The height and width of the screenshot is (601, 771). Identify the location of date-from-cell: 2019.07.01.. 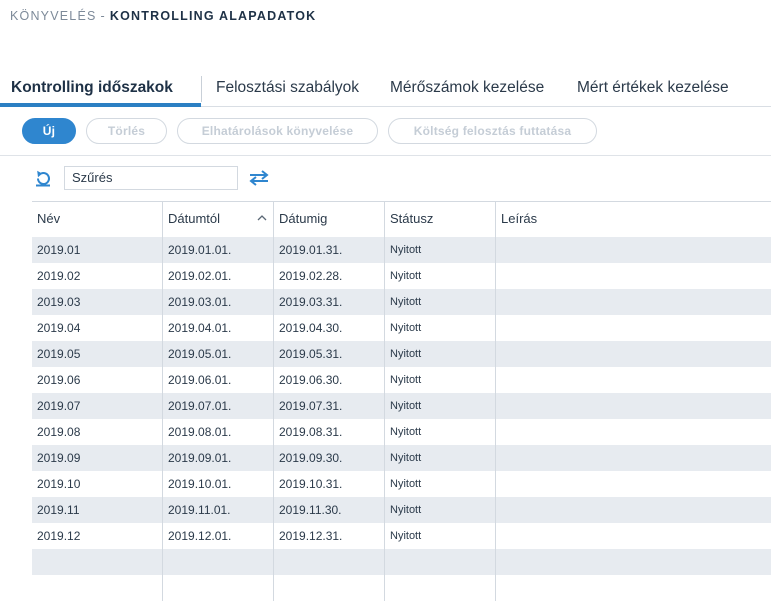
(217, 406).